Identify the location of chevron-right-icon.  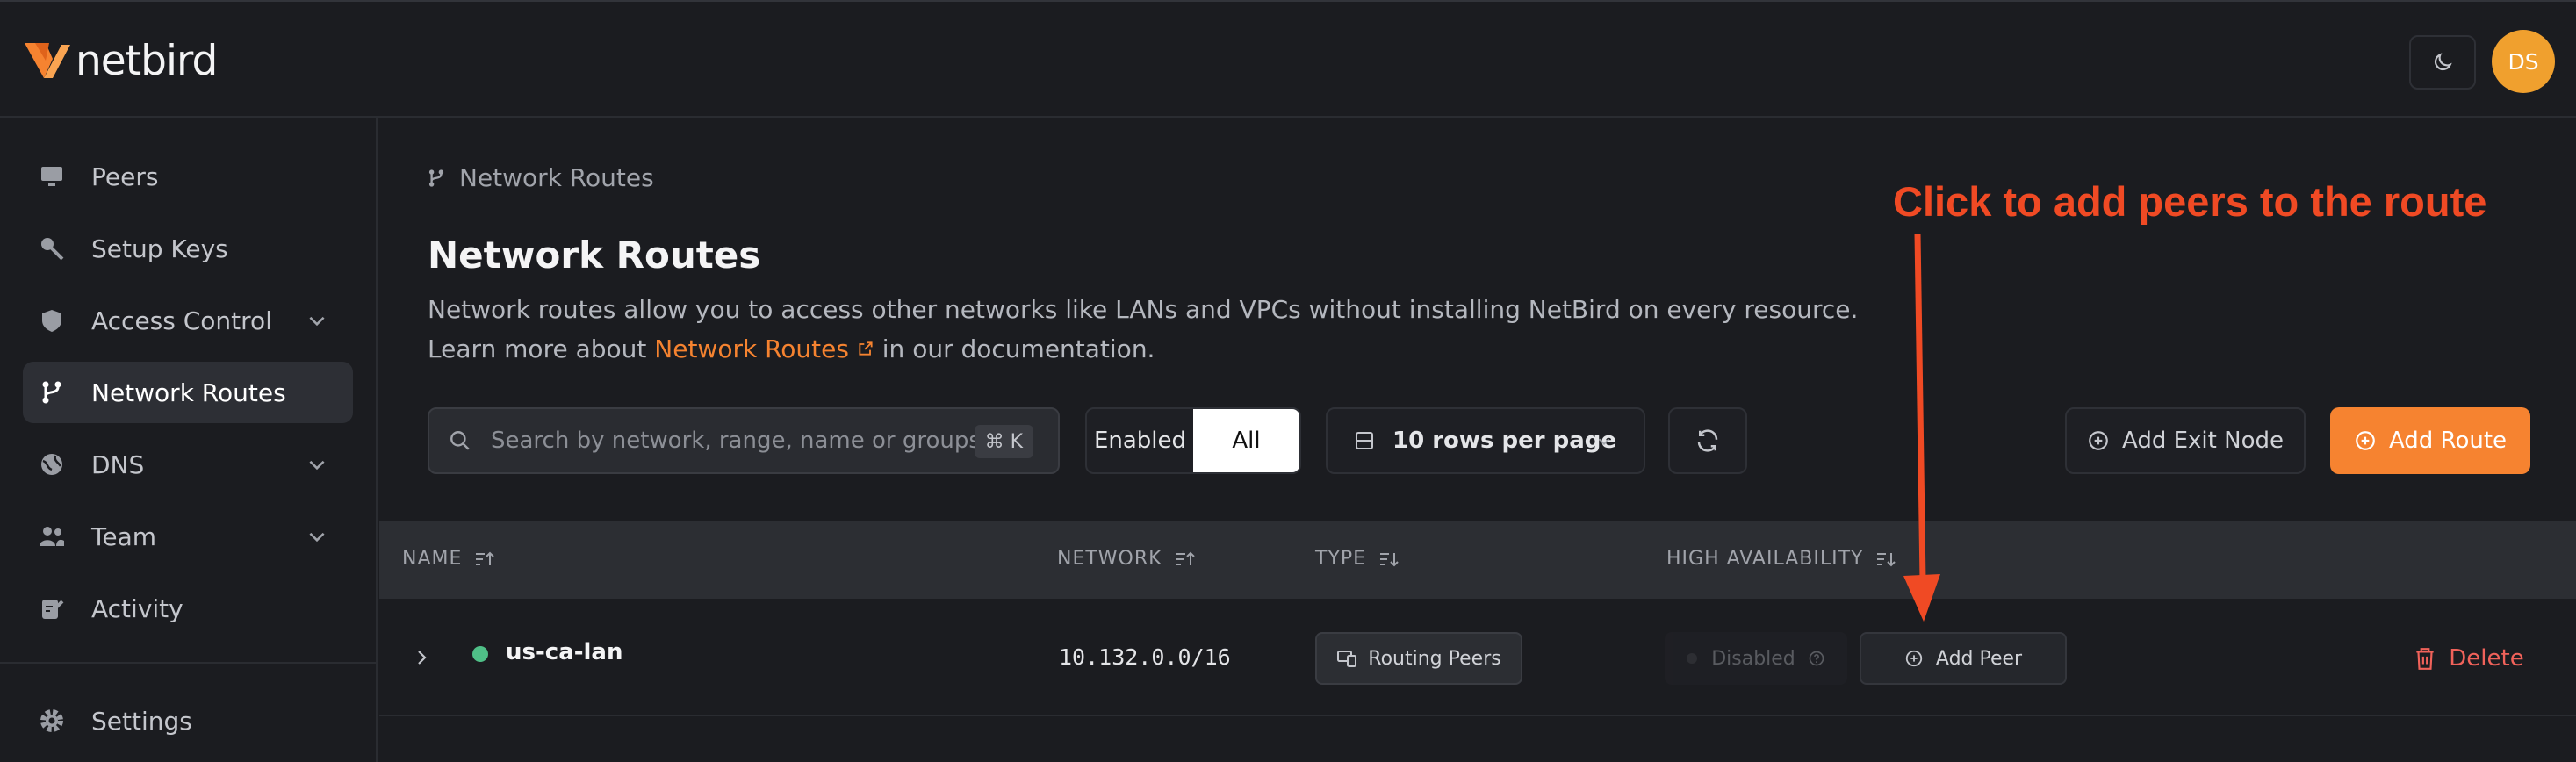
(421, 657).